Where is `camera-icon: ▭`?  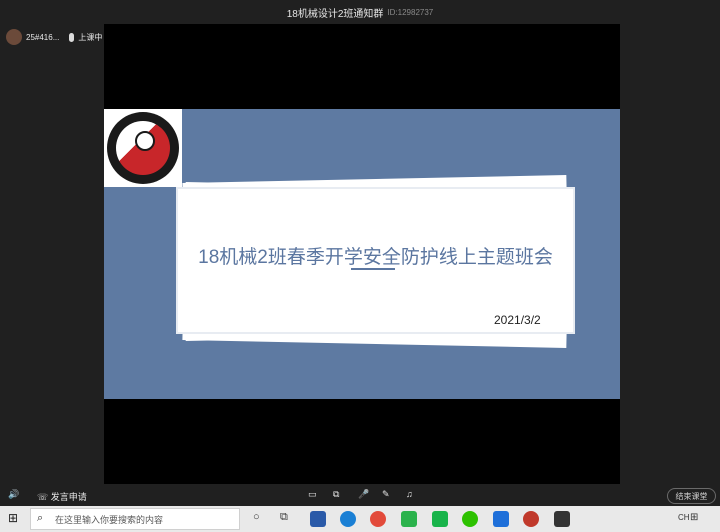
camera-icon: ▭ is located at coordinates (312, 494).